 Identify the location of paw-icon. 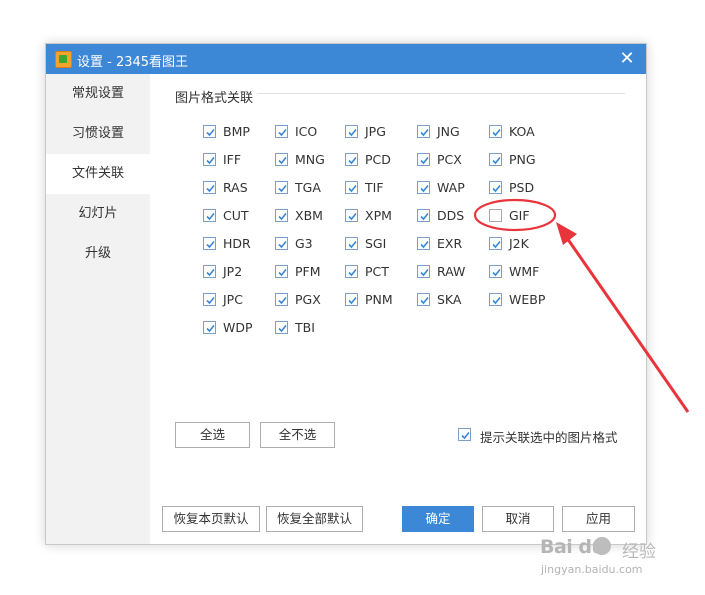
(602, 546).